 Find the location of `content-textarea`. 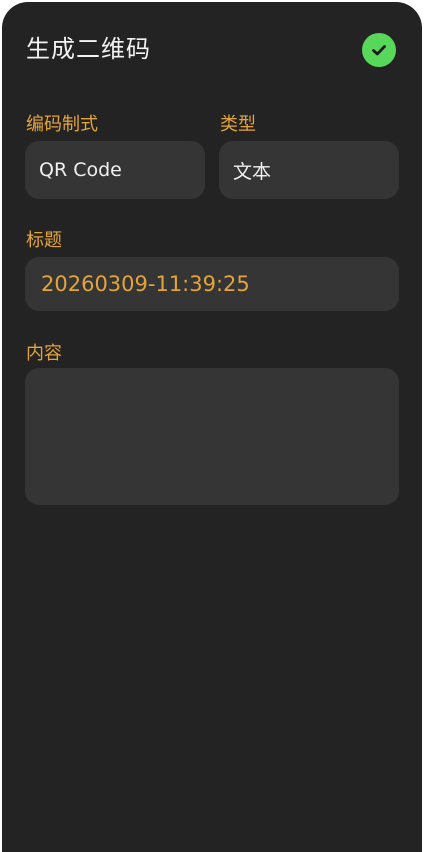

content-textarea is located at coordinates (212, 436).